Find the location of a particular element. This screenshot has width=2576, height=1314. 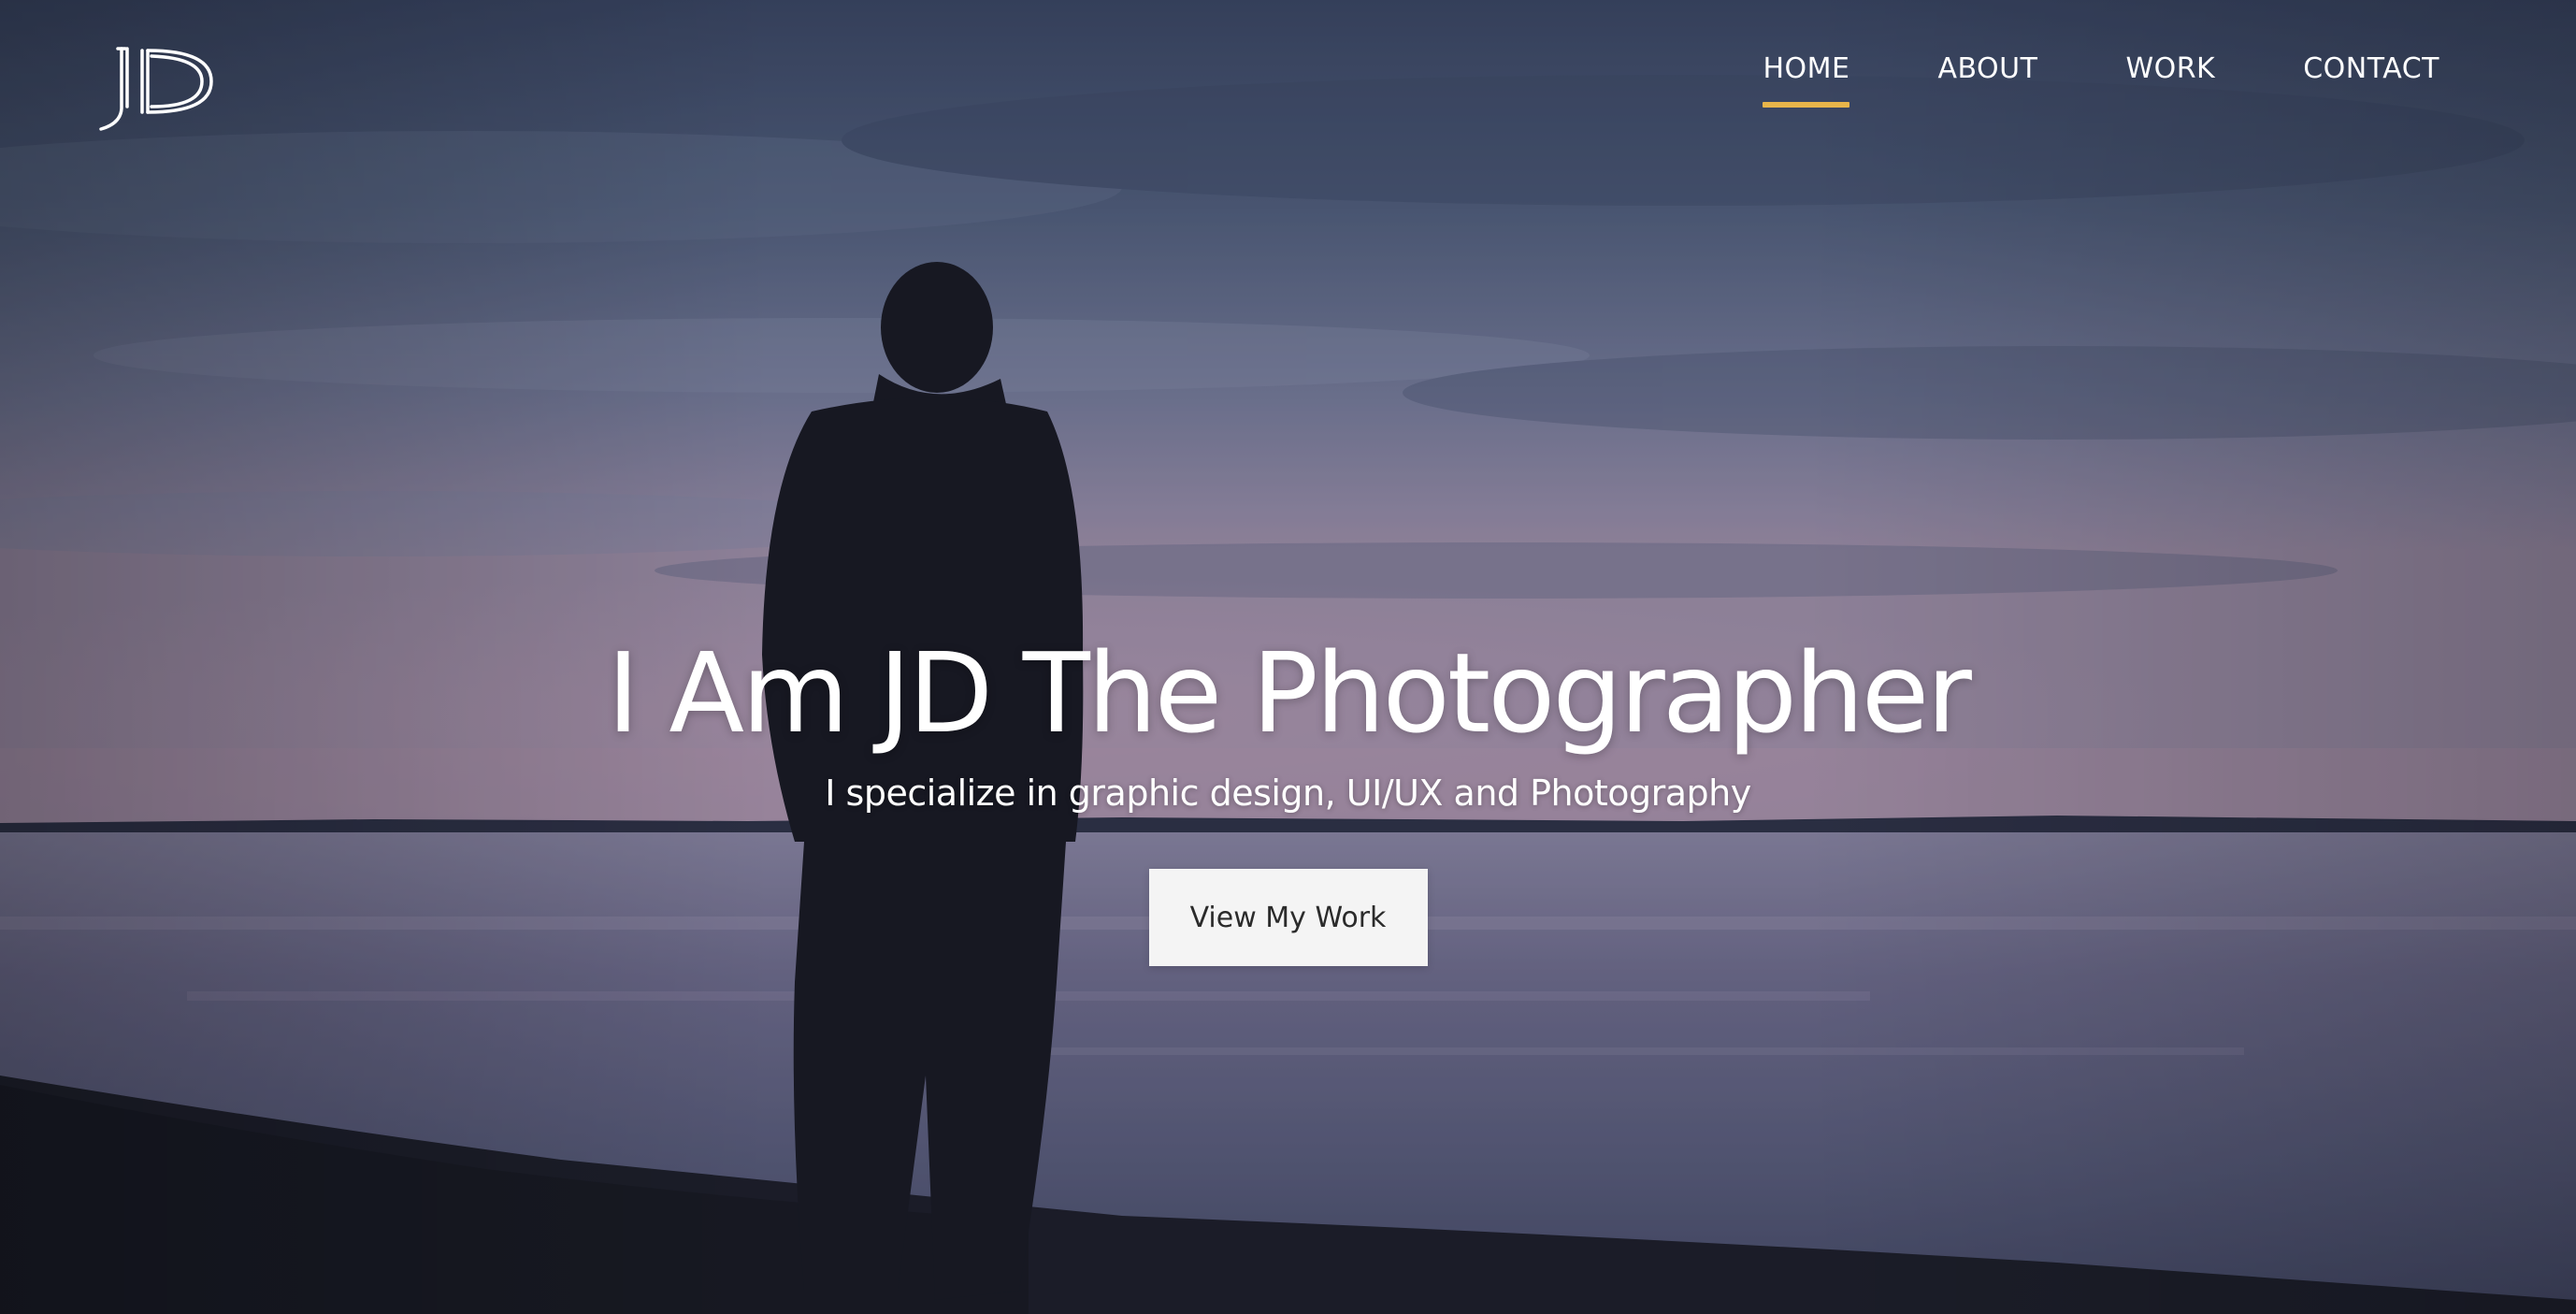

hero-title: I Am JD The Photographer is located at coordinates (1290, 693).